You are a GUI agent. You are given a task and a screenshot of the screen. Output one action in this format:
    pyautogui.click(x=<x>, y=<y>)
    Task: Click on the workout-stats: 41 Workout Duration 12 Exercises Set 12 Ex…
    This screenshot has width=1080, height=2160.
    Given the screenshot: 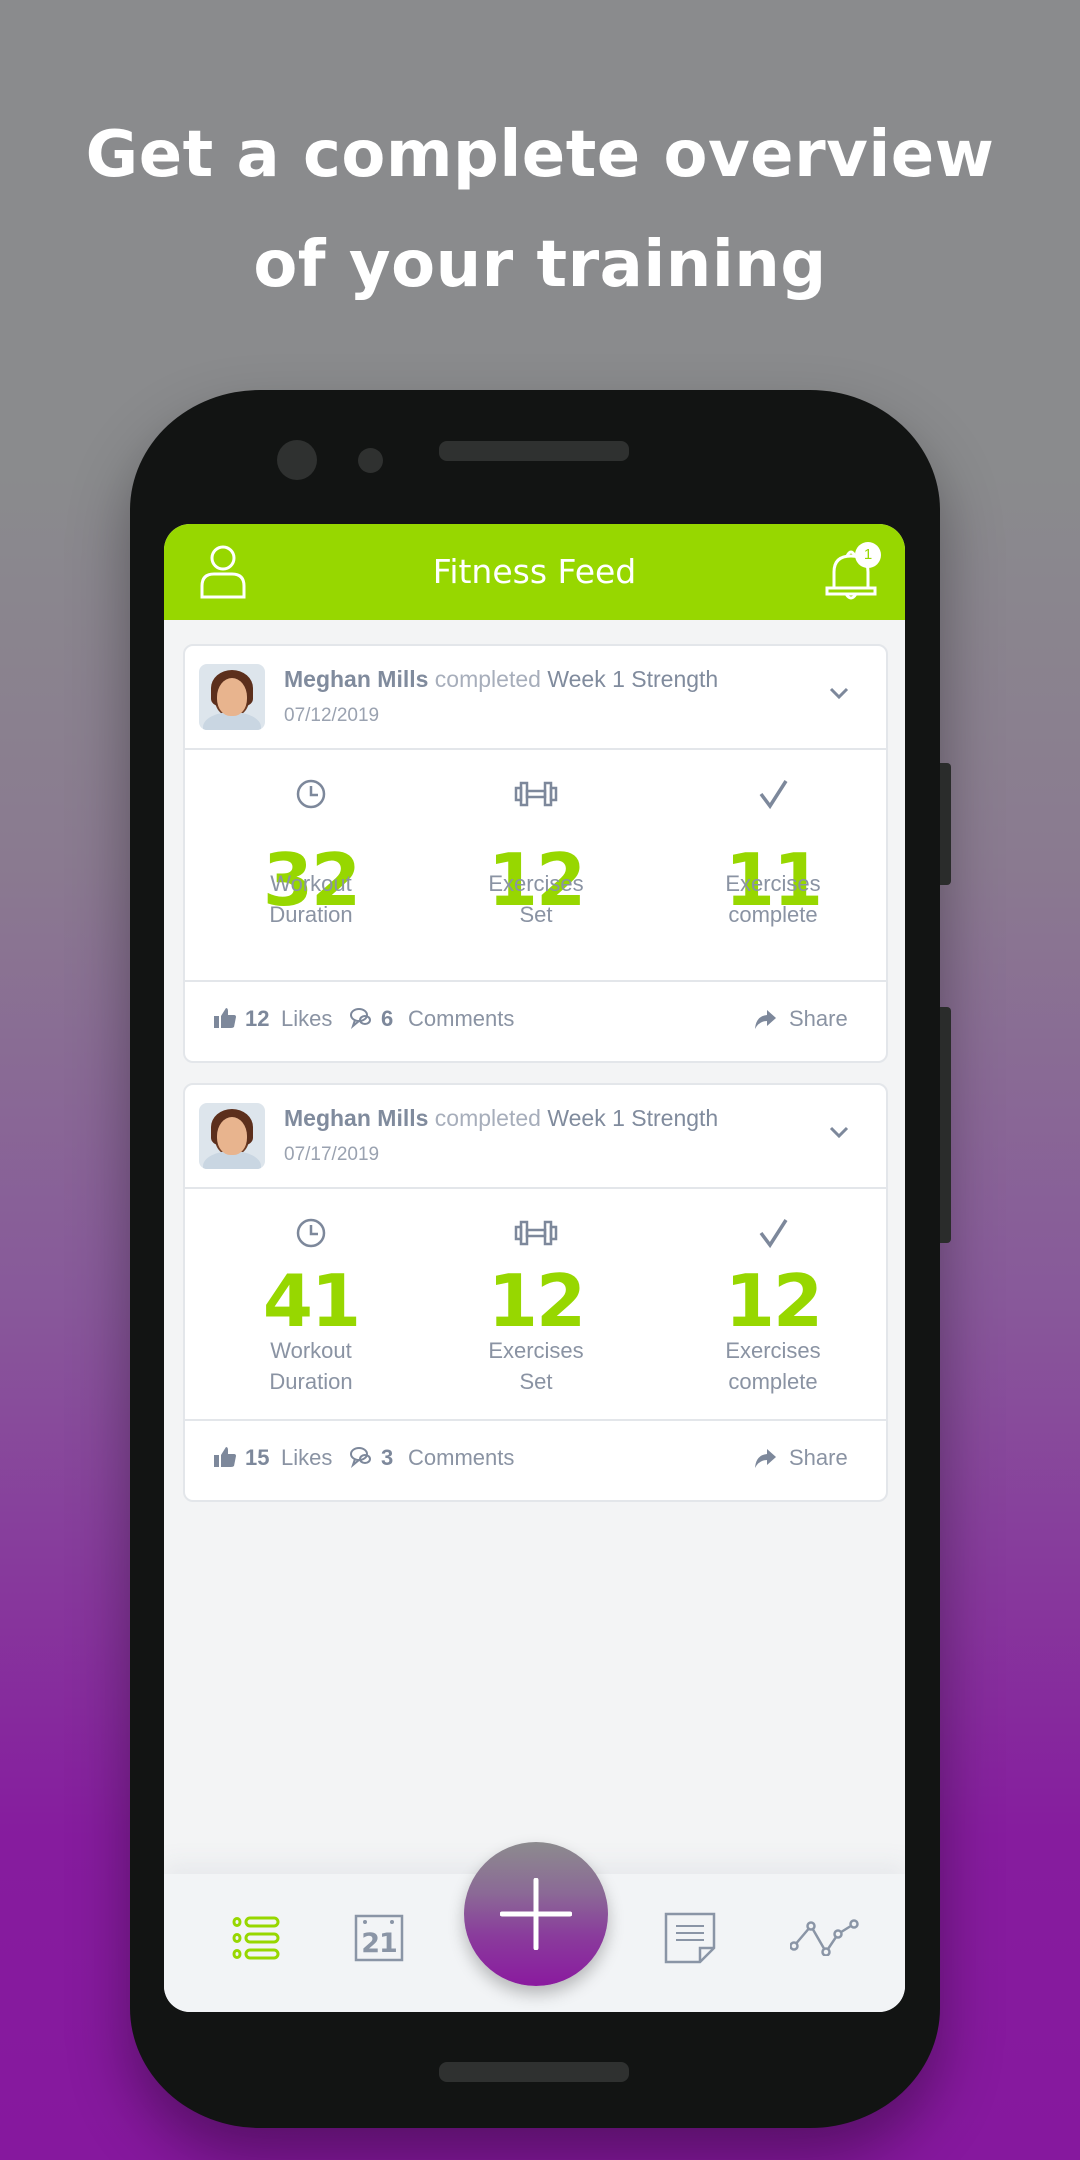 What is the action you would take?
    pyautogui.click(x=535, y=1305)
    